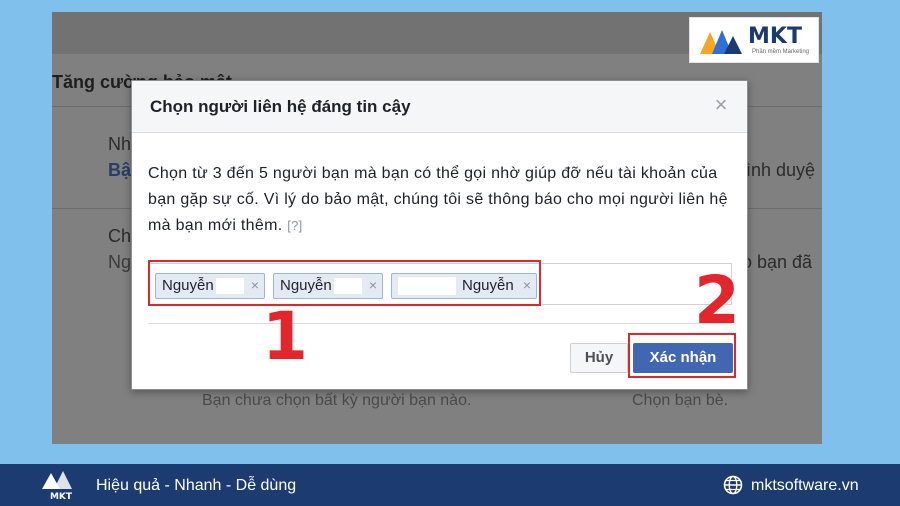 This screenshot has width=900, height=506. What do you see at coordinates (119, 170) in the screenshot?
I see `row-1-link: Bậ` at bounding box center [119, 170].